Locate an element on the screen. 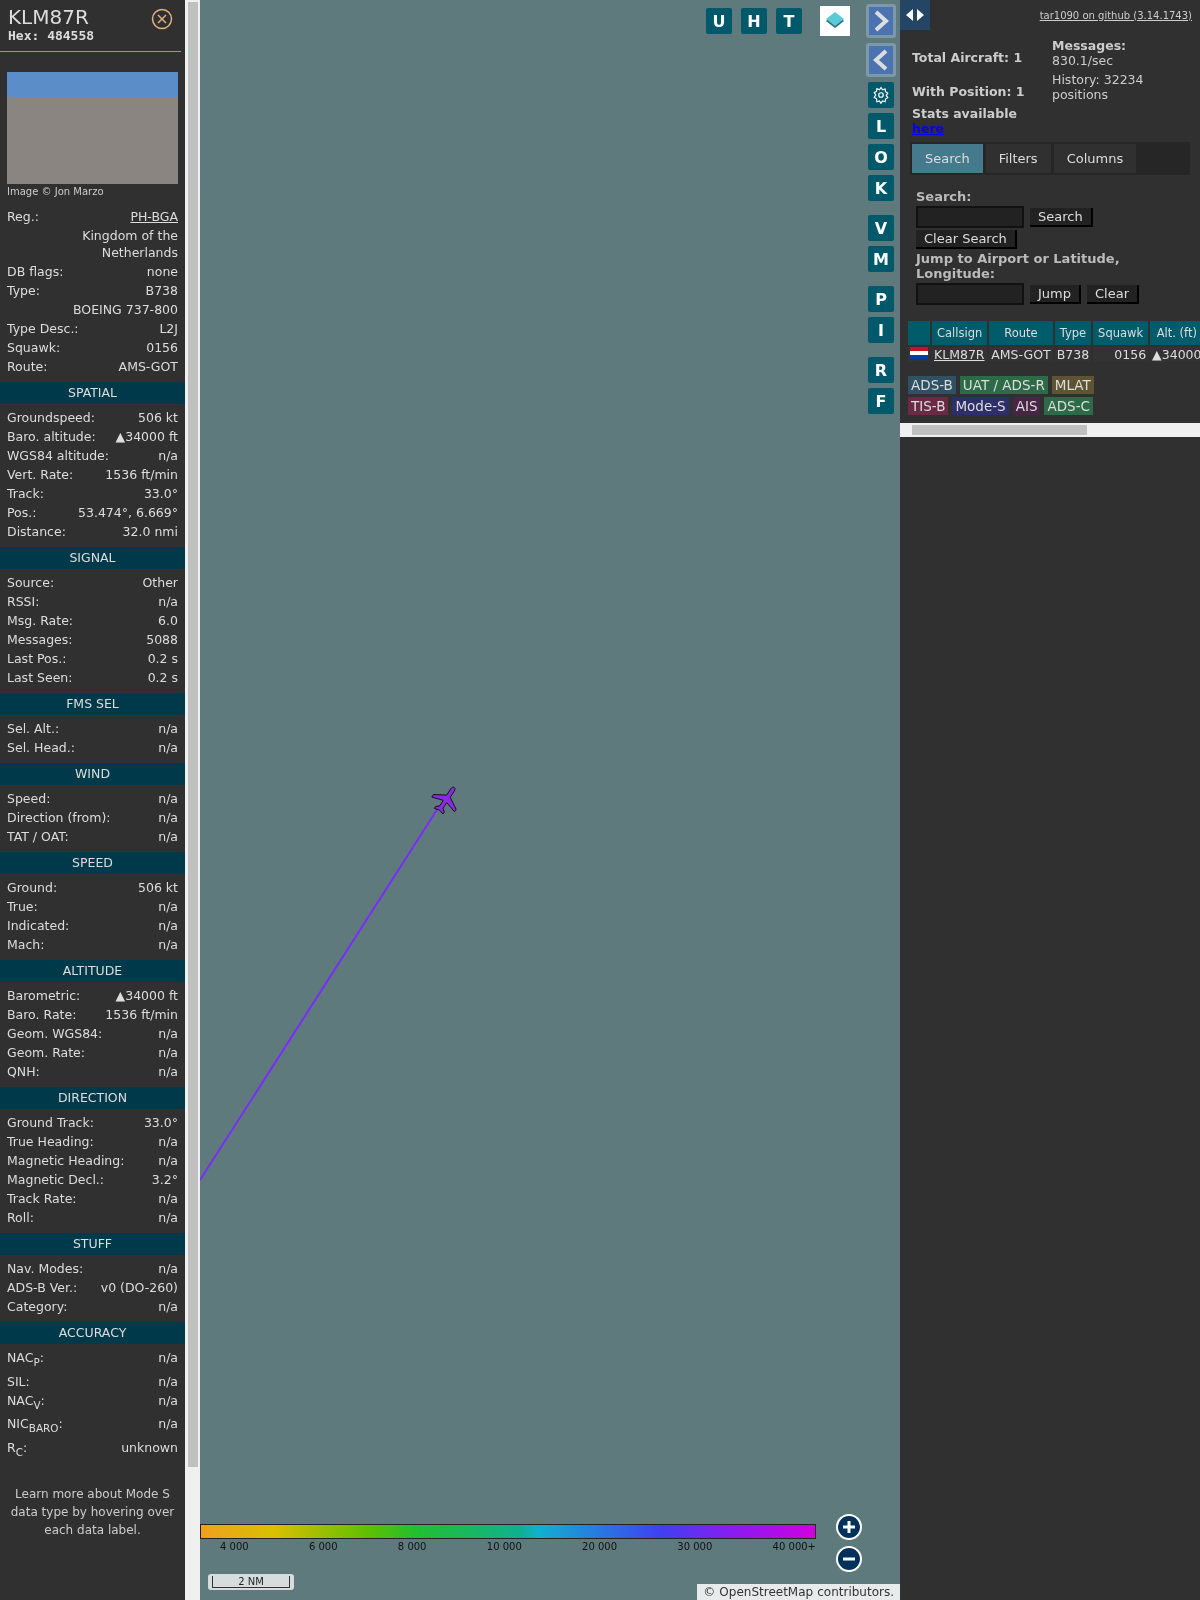 This screenshot has width=1200, height=1600. close-button is located at coordinates (162, 19).